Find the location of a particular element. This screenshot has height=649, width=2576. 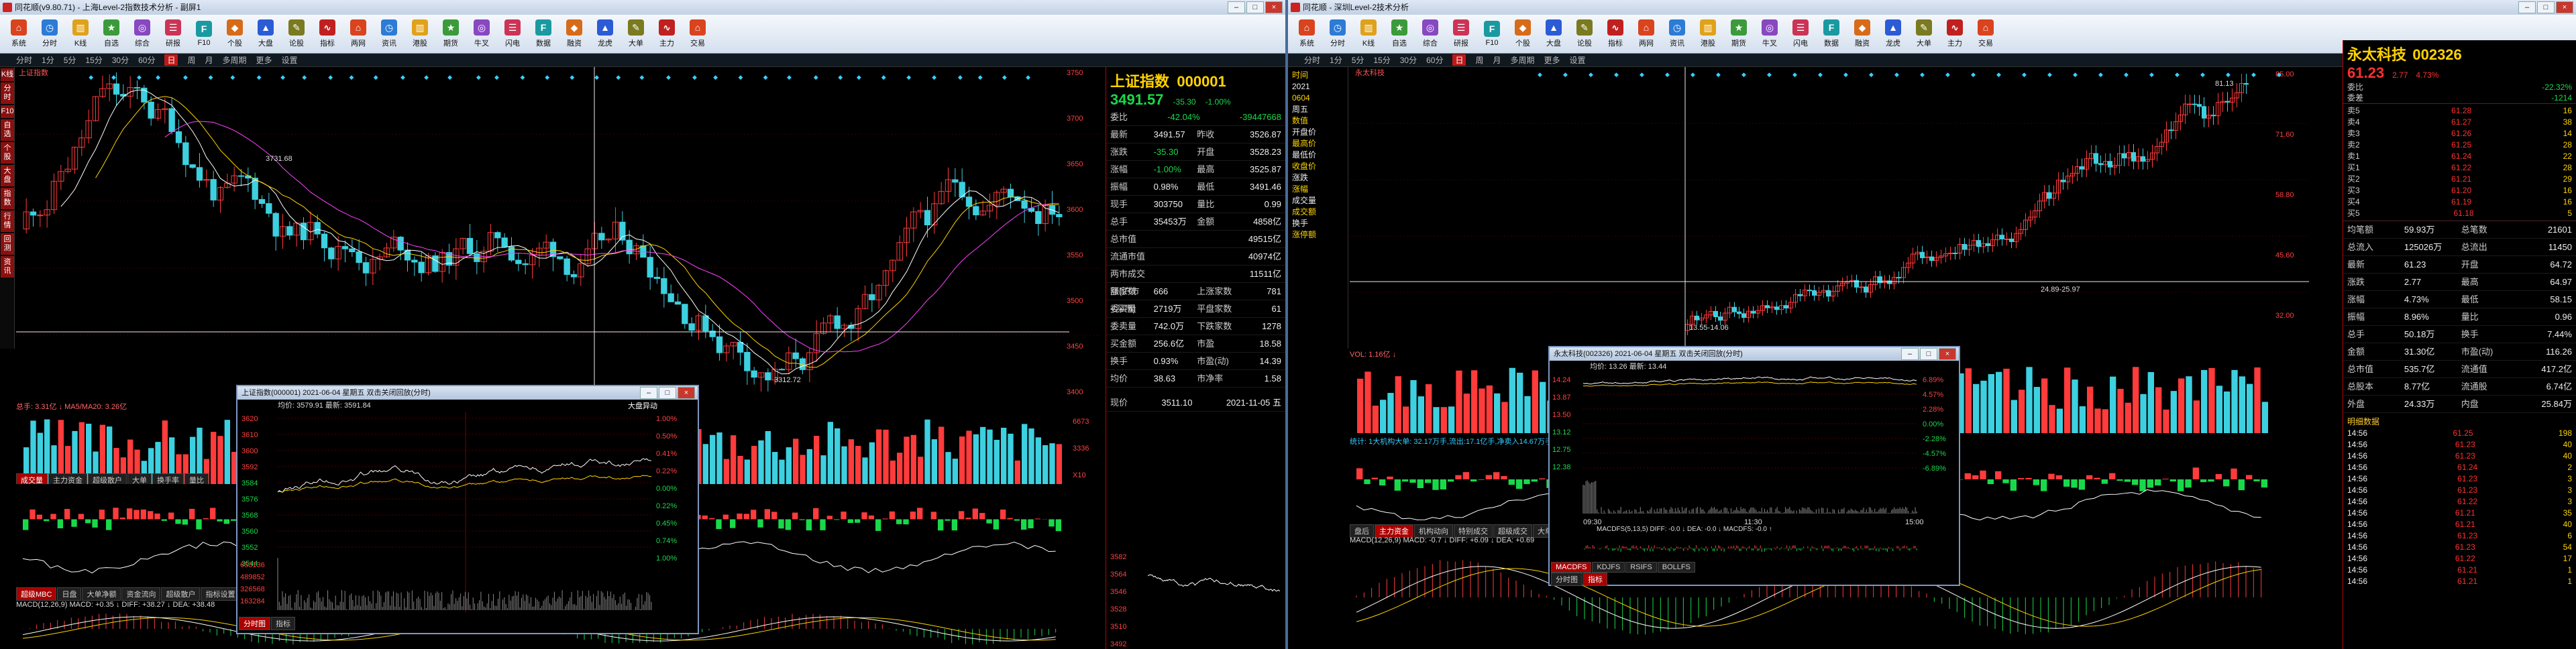

tab-0: 分时图 is located at coordinates (1566, 579).